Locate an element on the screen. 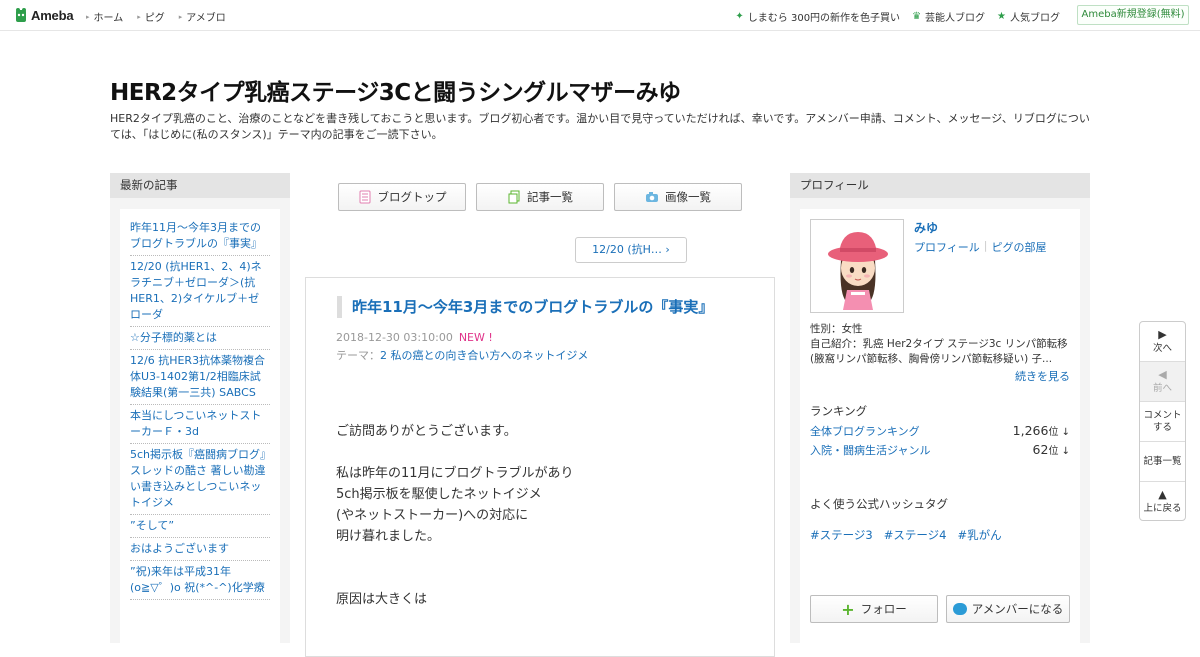 Image resolution: width=1200 pixels, height=657 pixels. list-item: おはようございます is located at coordinates (200, 549).